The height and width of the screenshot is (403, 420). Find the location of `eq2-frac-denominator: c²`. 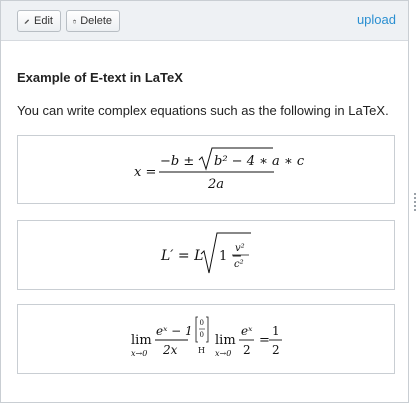

eq2-frac-denominator: c² is located at coordinates (239, 264).